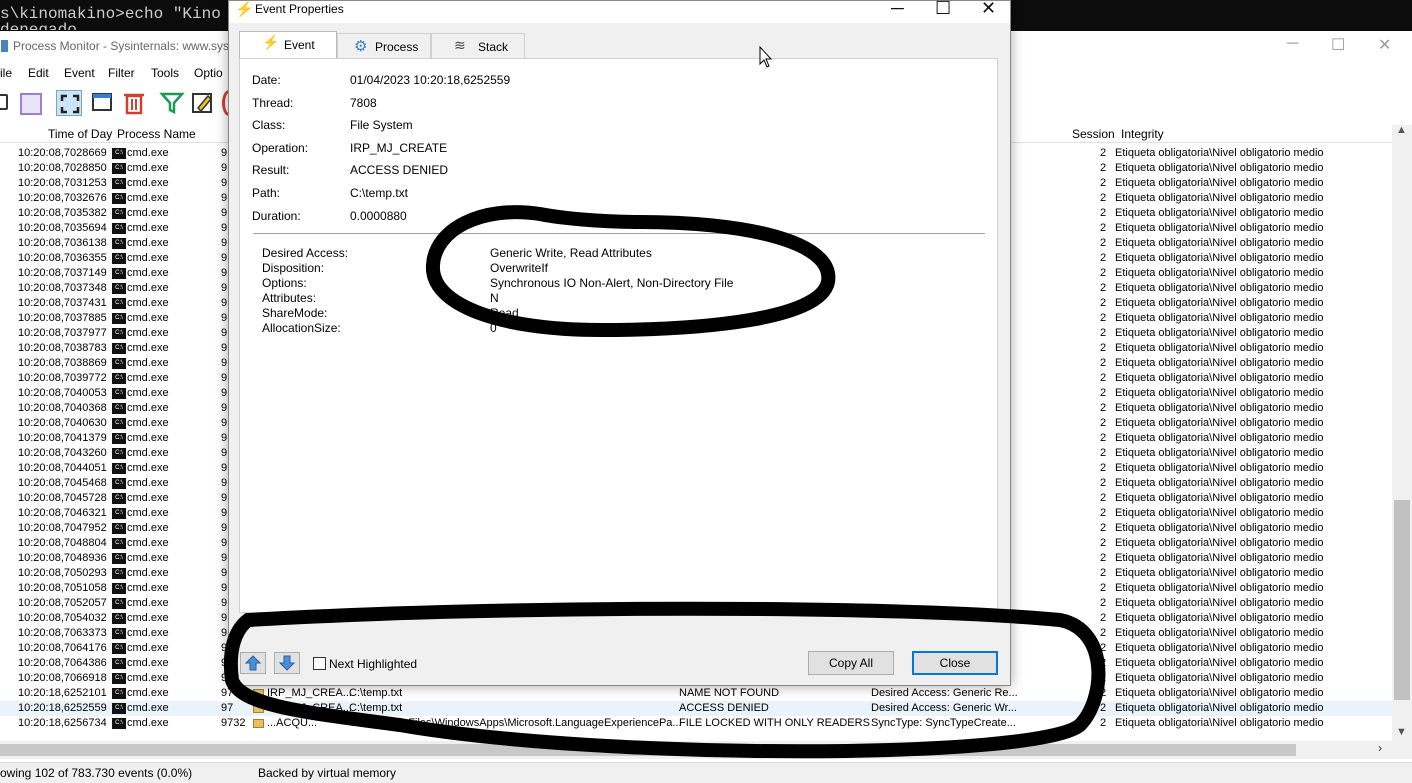  Describe the element at coordinates (955, 663) in the screenshot. I see `close-button: Close` at that location.